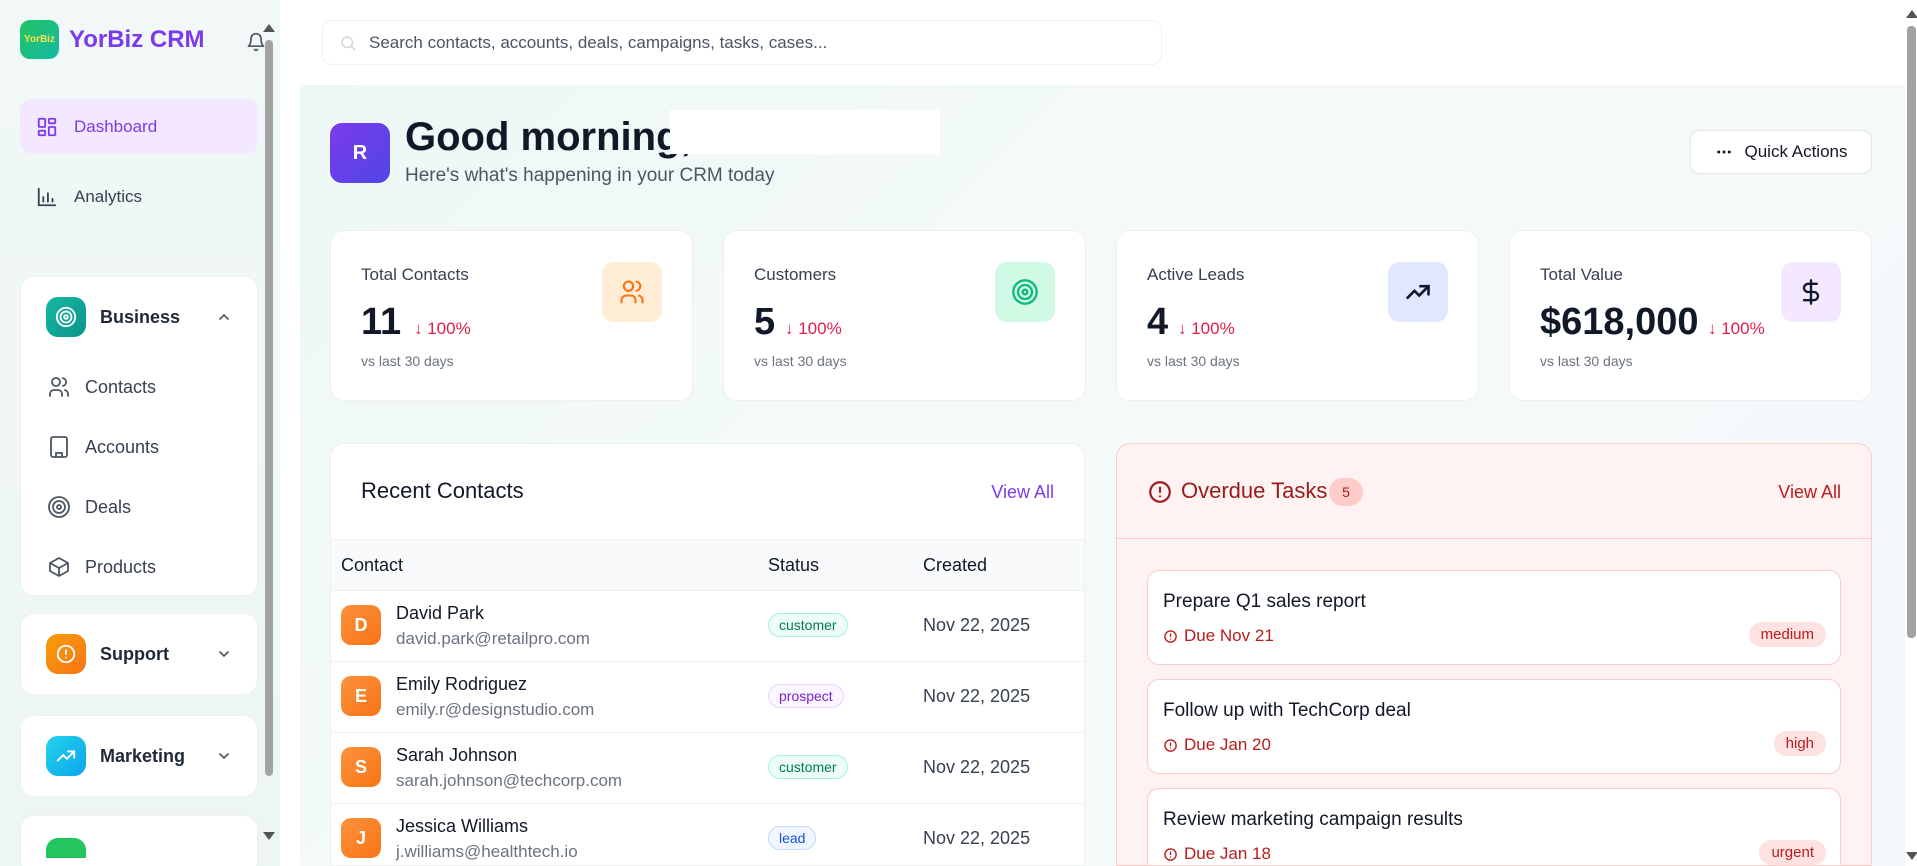 Image resolution: width=1917 pixels, height=866 pixels. I want to click on nav-dashboard-label: Dashboard, so click(116, 126).